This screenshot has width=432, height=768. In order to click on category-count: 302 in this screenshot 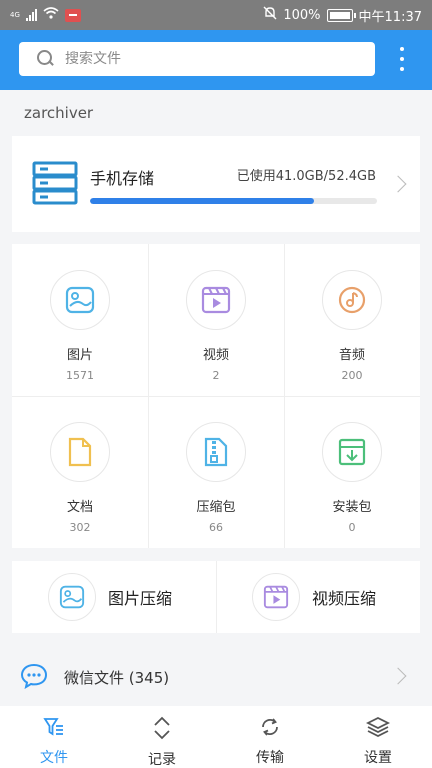, I will do `click(80, 527)`.